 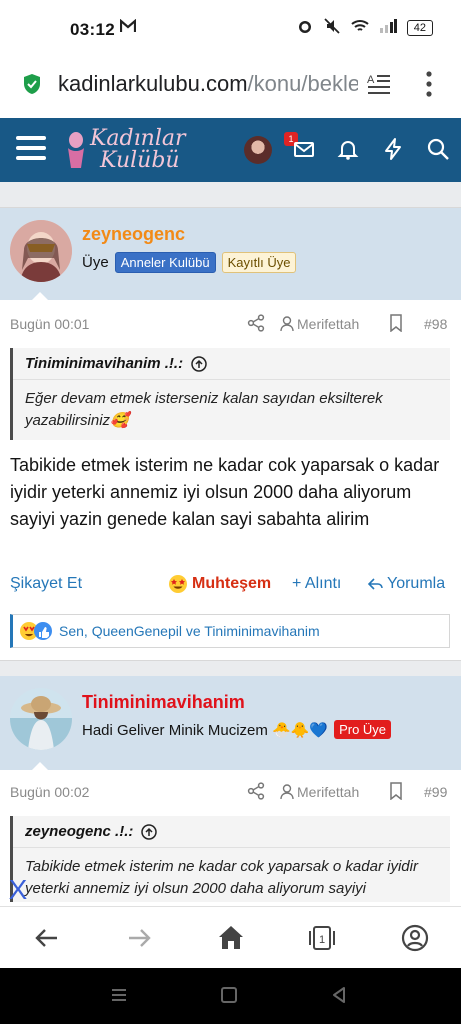 I want to click on signal-icon, so click(x=388, y=27).